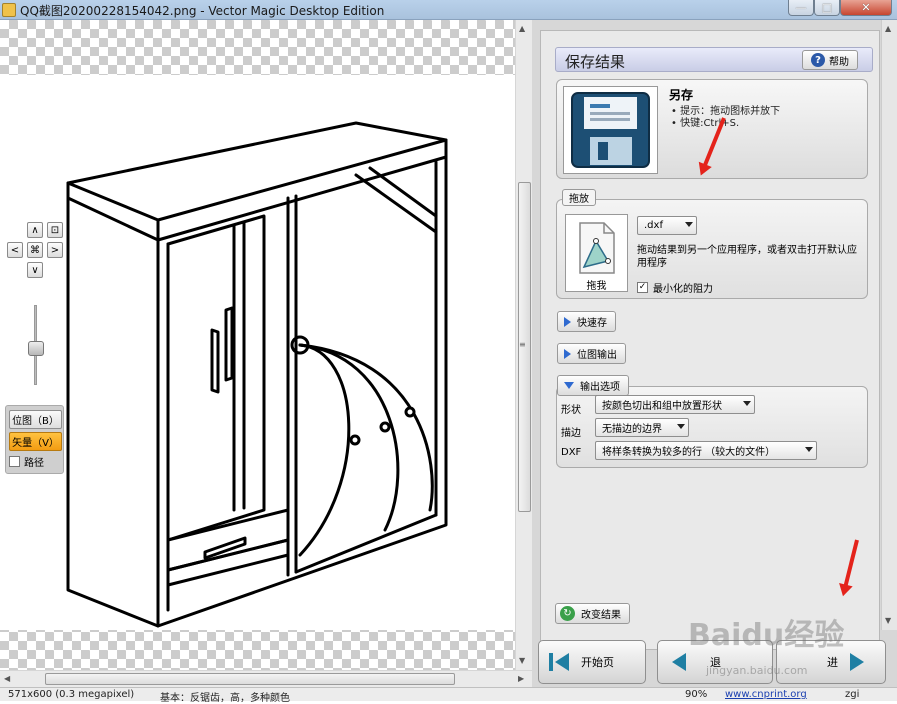 The image size is (897, 704). I want to click on next-arrow-icon, so click(857, 662).